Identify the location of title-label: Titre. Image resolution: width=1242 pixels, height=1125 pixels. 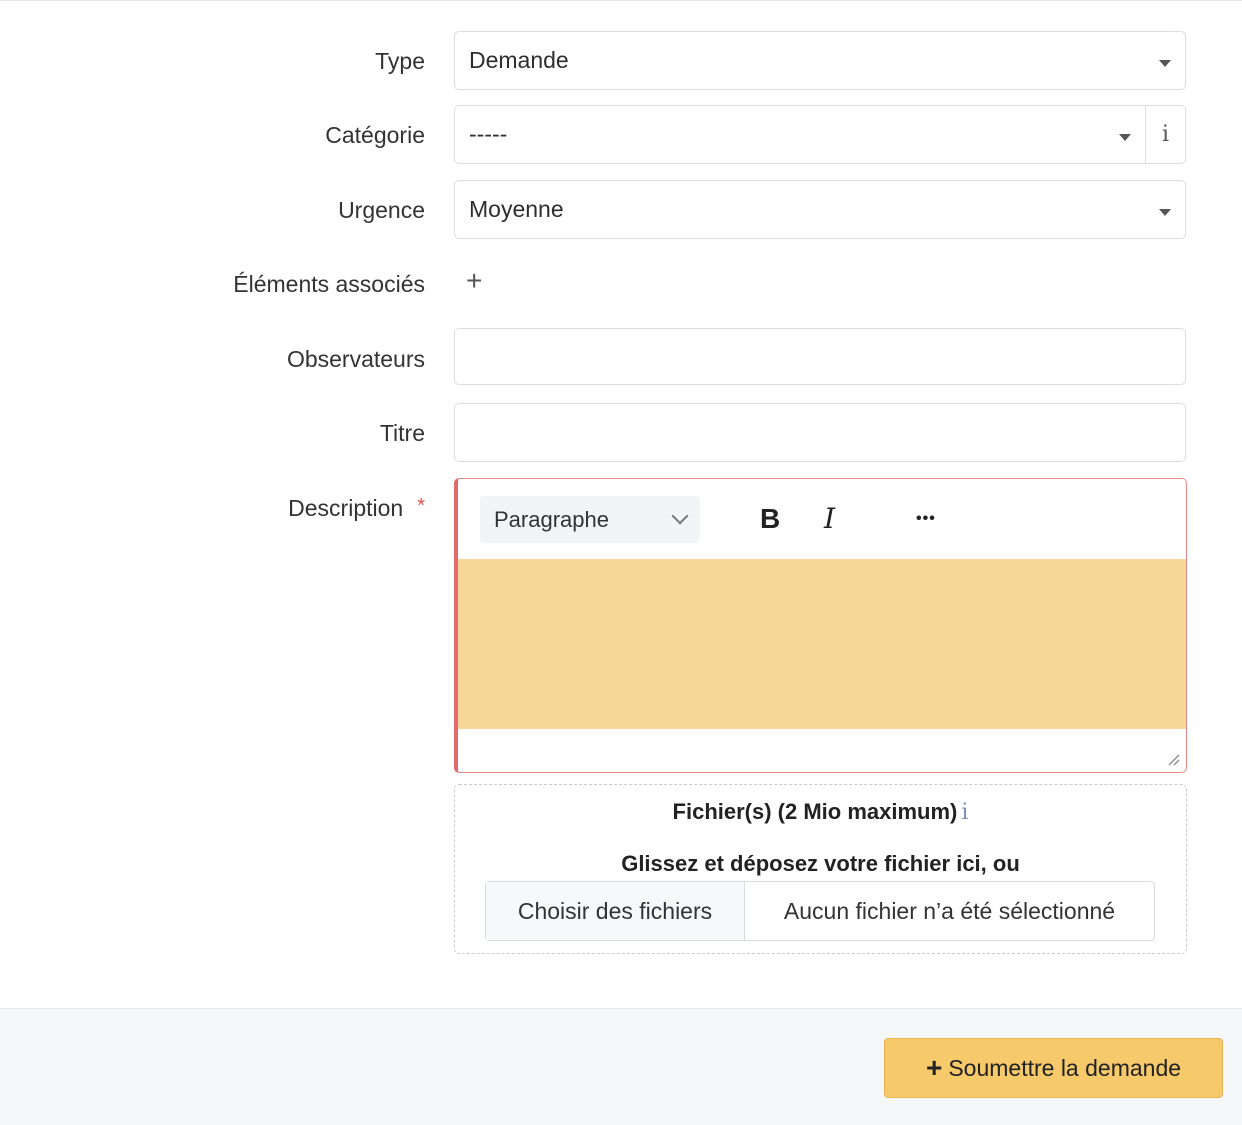
(402, 433).